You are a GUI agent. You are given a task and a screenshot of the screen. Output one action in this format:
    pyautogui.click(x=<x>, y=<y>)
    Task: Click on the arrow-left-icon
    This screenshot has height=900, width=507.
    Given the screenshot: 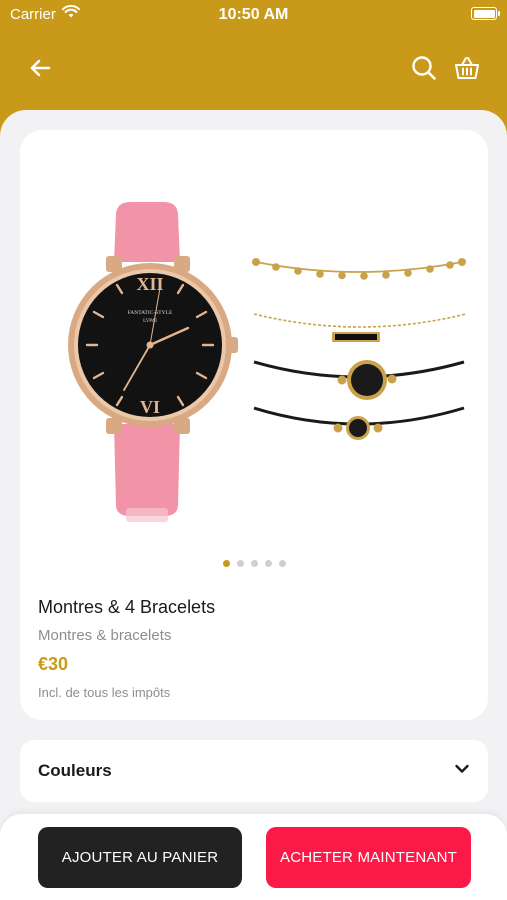 What is the action you would take?
    pyautogui.click(x=40, y=68)
    